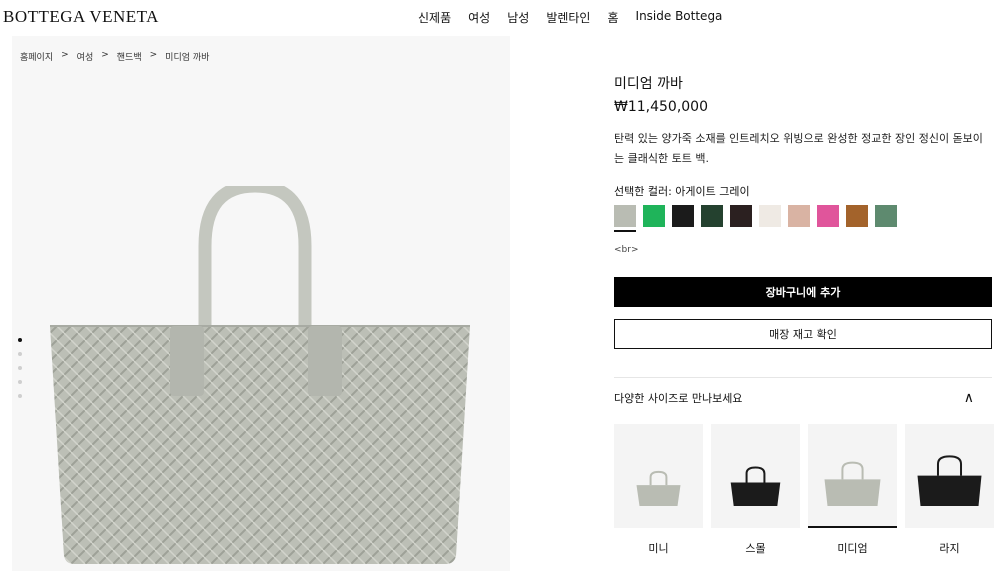 The height and width of the screenshot is (571, 1000). Describe the element at coordinates (804, 490) in the screenshot. I see `size-options: 미니 스몰 미디엄 라지` at that location.